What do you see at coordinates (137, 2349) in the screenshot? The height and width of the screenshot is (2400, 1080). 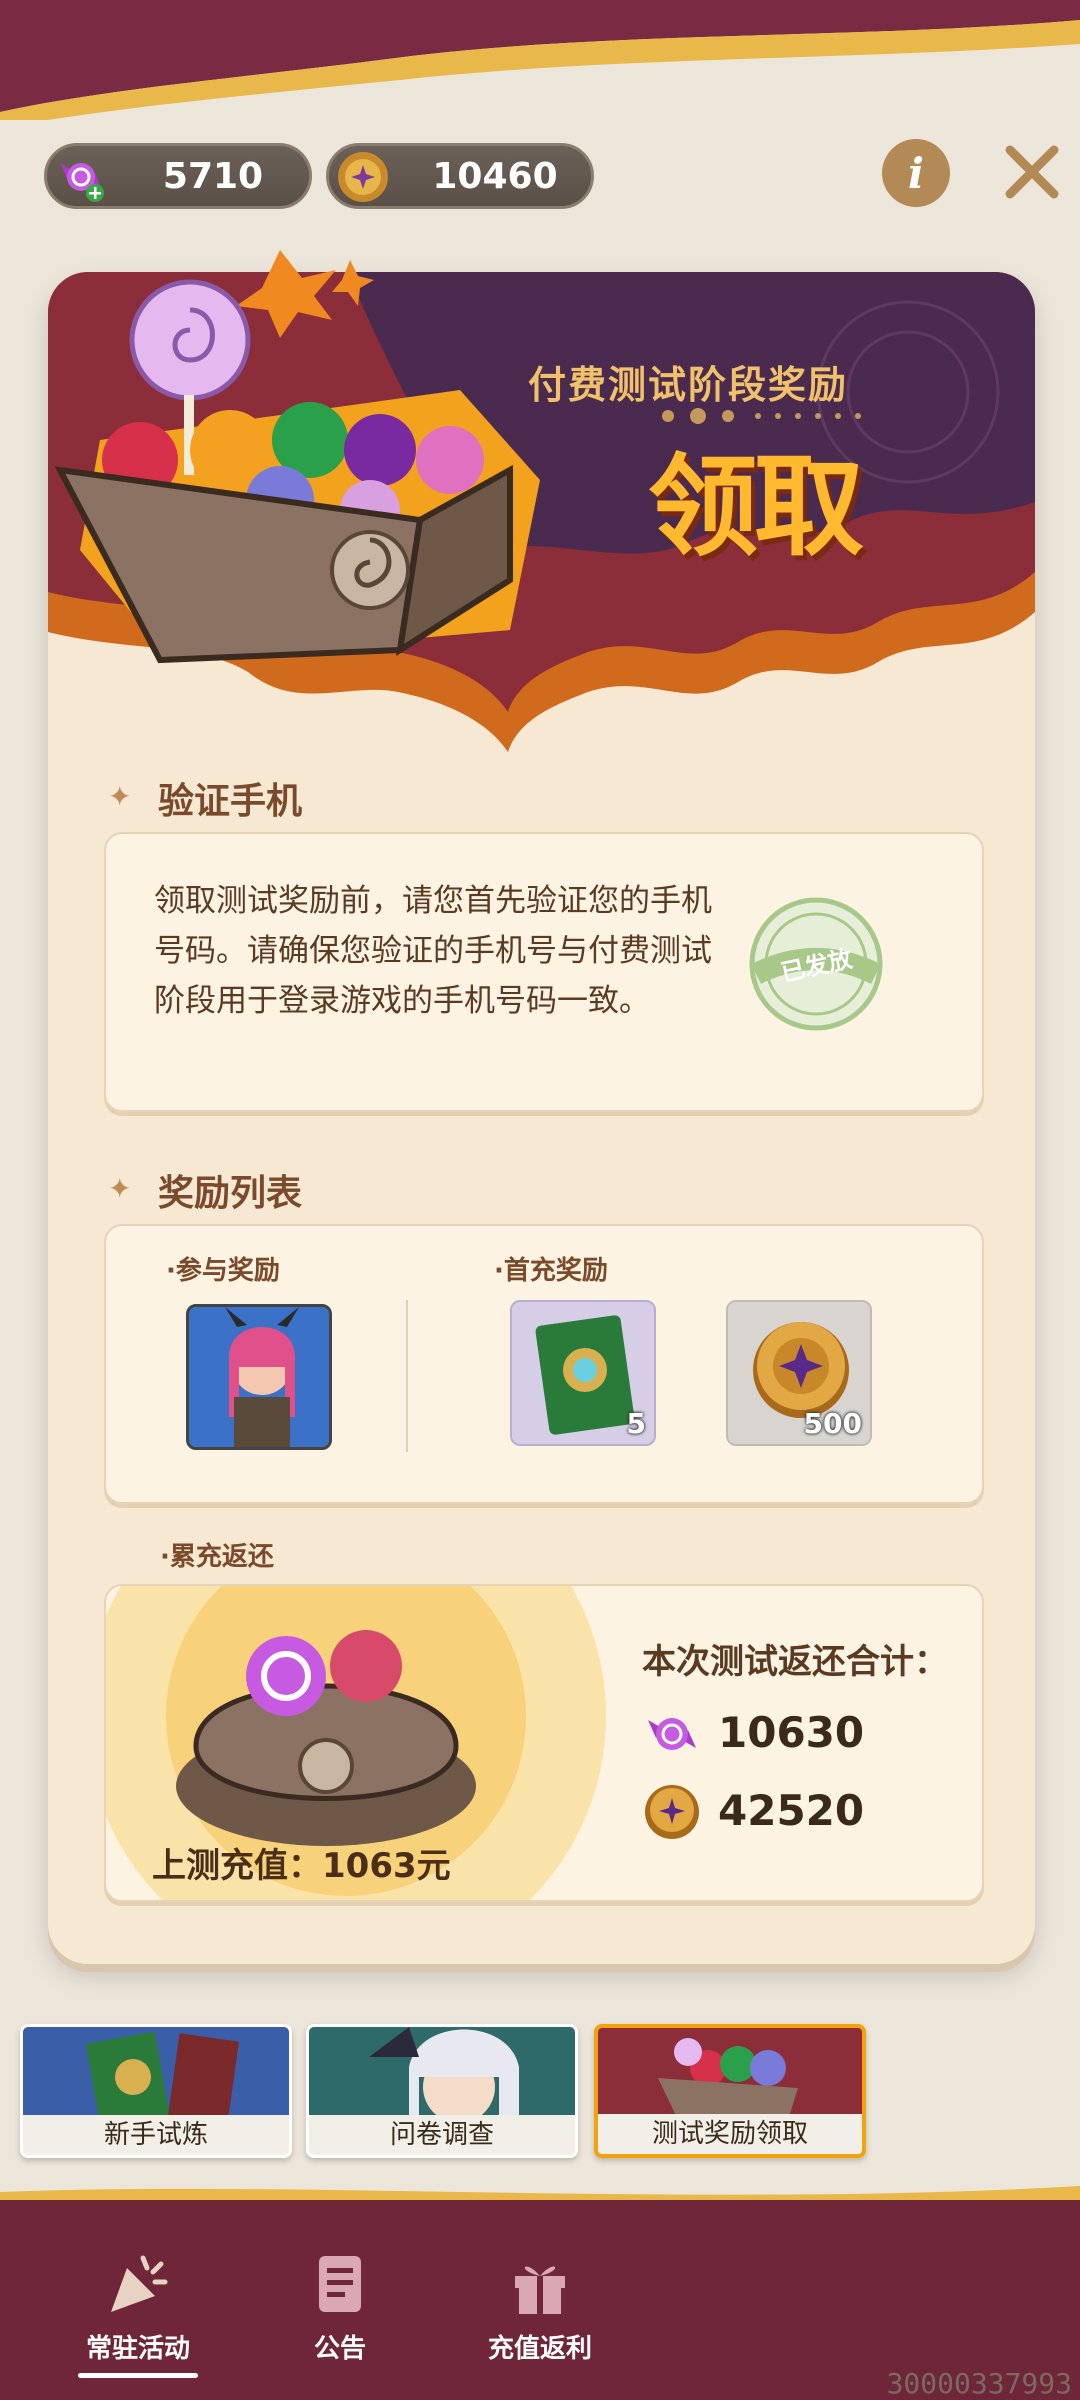 I see `nav-resident-events-label: 常驻活动` at bounding box center [137, 2349].